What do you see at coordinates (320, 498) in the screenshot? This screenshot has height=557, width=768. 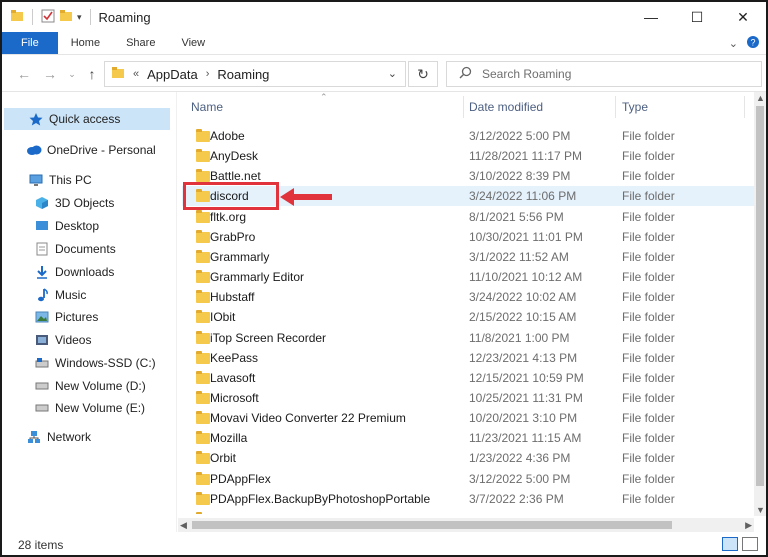 I see `file-name: PDAppFlex.BackupByPhotoshopPortable` at bounding box center [320, 498].